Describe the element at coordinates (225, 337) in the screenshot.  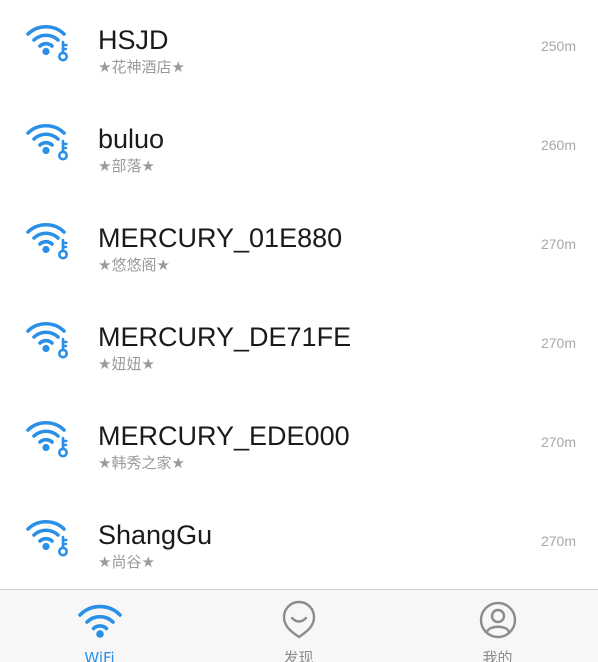
I see `network-ssid: MERCURY_DE71FE` at that location.